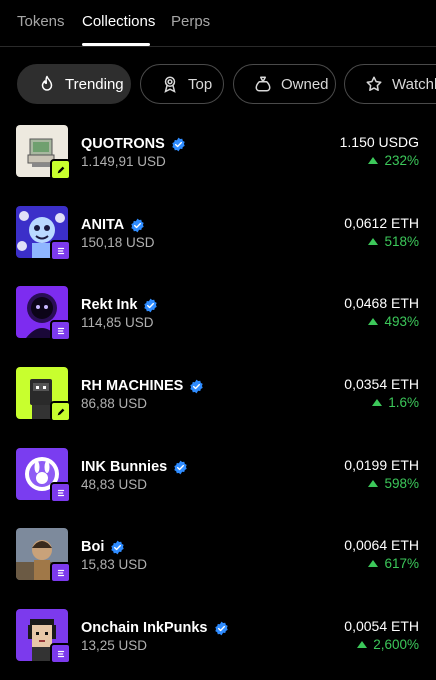 The image size is (436, 680). I want to click on change-value: 598%, so click(401, 483).